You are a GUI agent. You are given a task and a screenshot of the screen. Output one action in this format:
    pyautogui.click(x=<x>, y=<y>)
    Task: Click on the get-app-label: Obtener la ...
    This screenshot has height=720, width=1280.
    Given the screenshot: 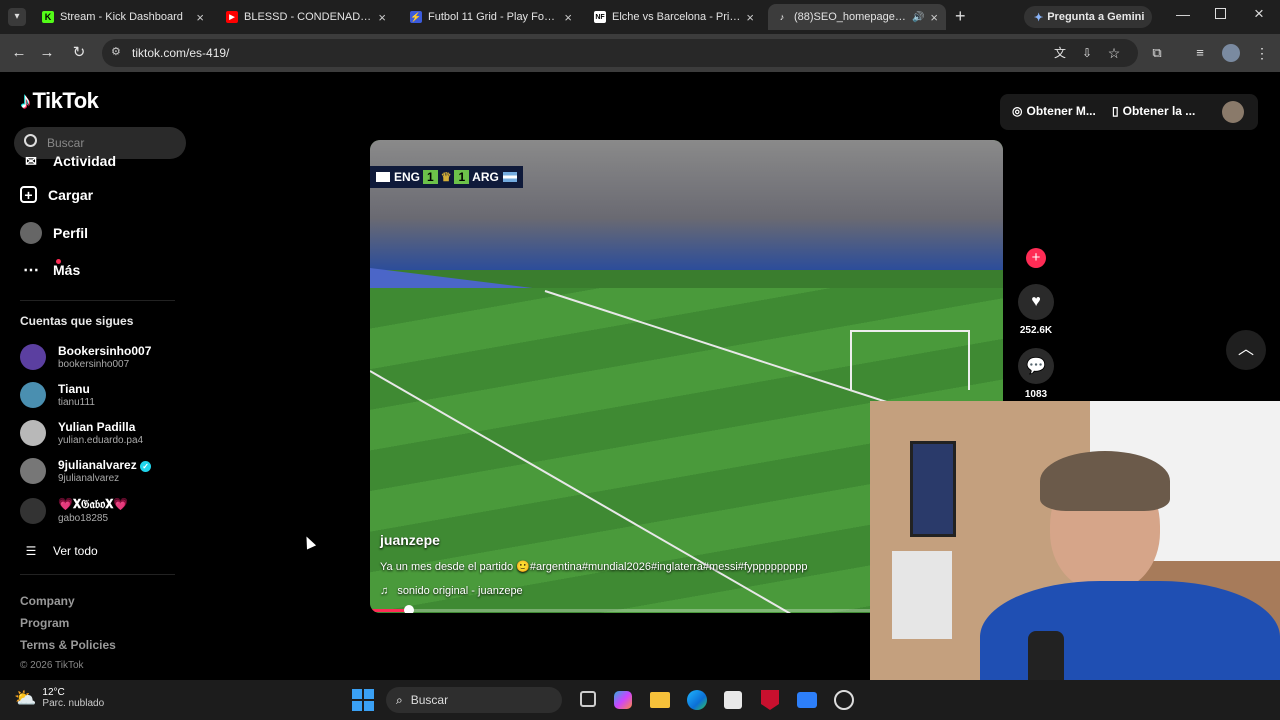 What is the action you would take?
    pyautogui.click(x=1159, y=111)
    